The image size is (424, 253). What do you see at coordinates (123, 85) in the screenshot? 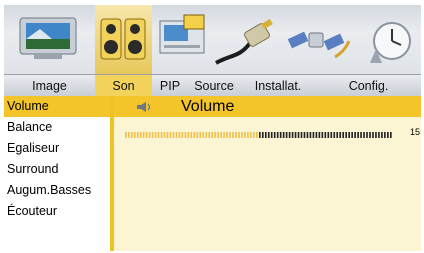
I see `tab-son: Son` at bounding box center [123, 85].